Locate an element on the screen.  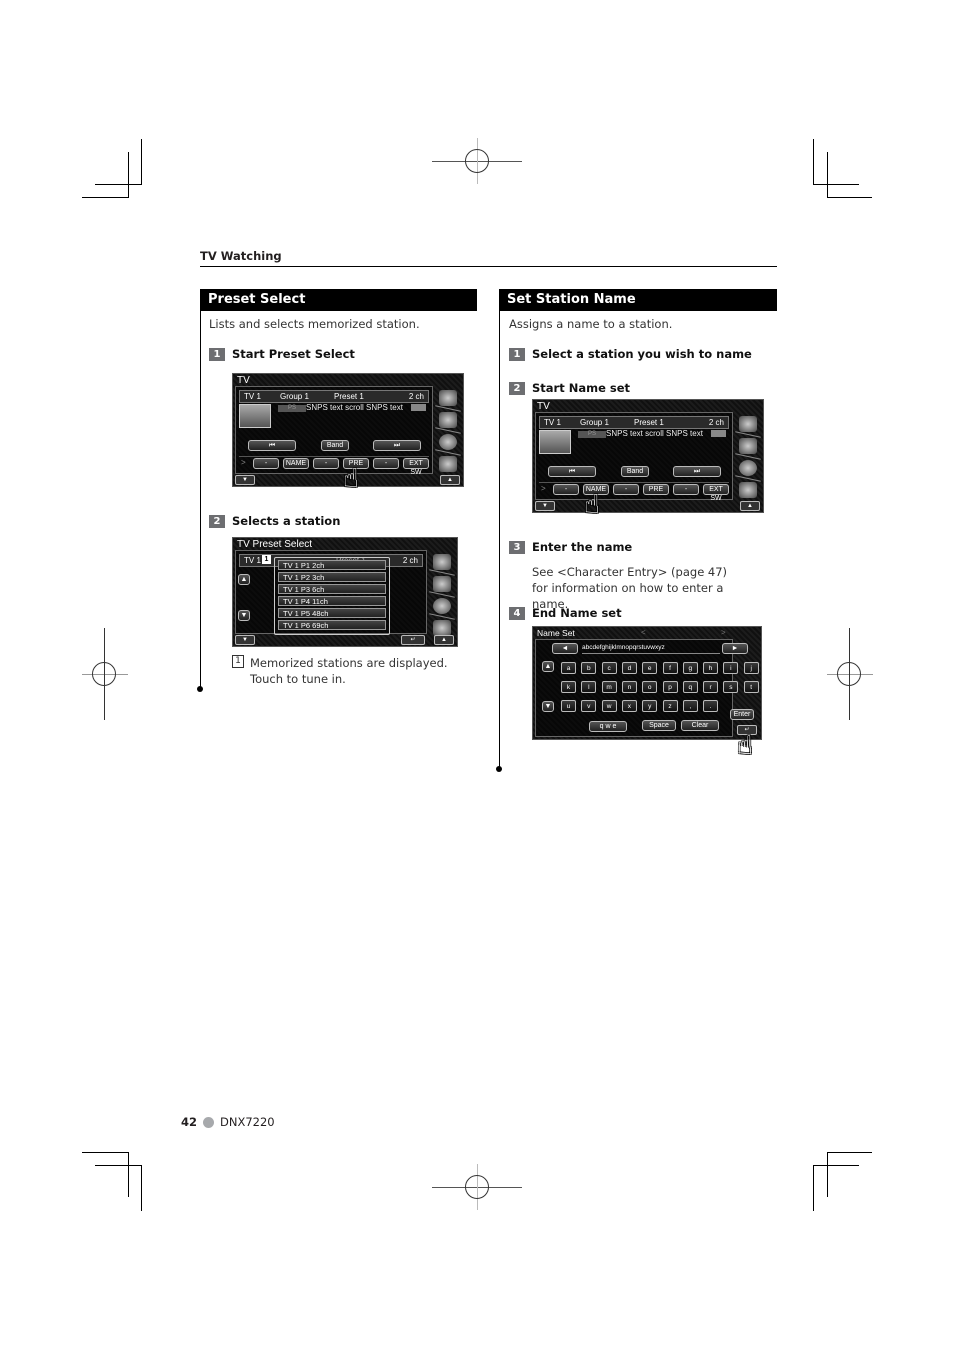
key-h: h is located at coordinates (711, 668).